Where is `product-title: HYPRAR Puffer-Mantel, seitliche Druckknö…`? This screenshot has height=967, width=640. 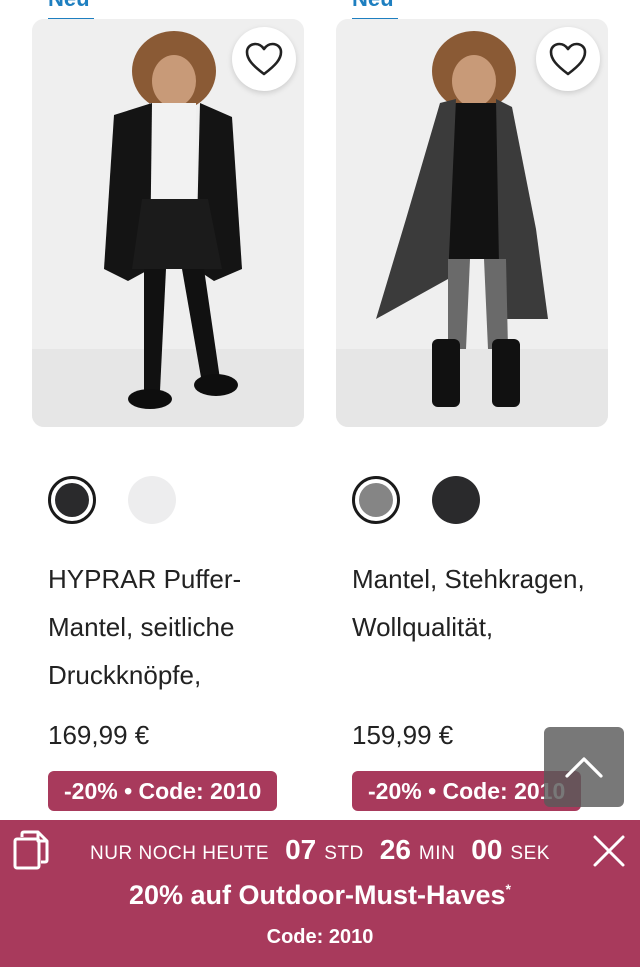 product-title: HYPRAR Puffer-Mantel, seitliche Druckknö… is located at coordinates (173, 627).